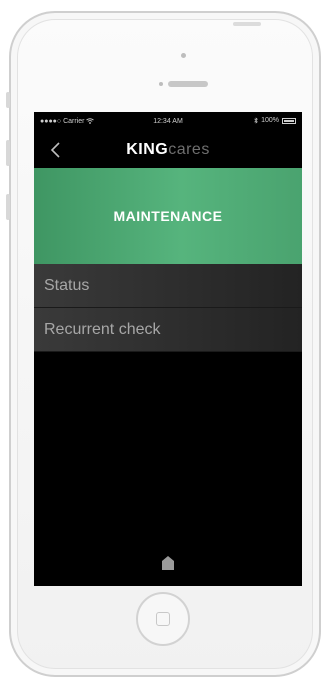  Describe the element at coordinates (188, 84) in the screenshot. I see `earpiece-speaker` at that location.